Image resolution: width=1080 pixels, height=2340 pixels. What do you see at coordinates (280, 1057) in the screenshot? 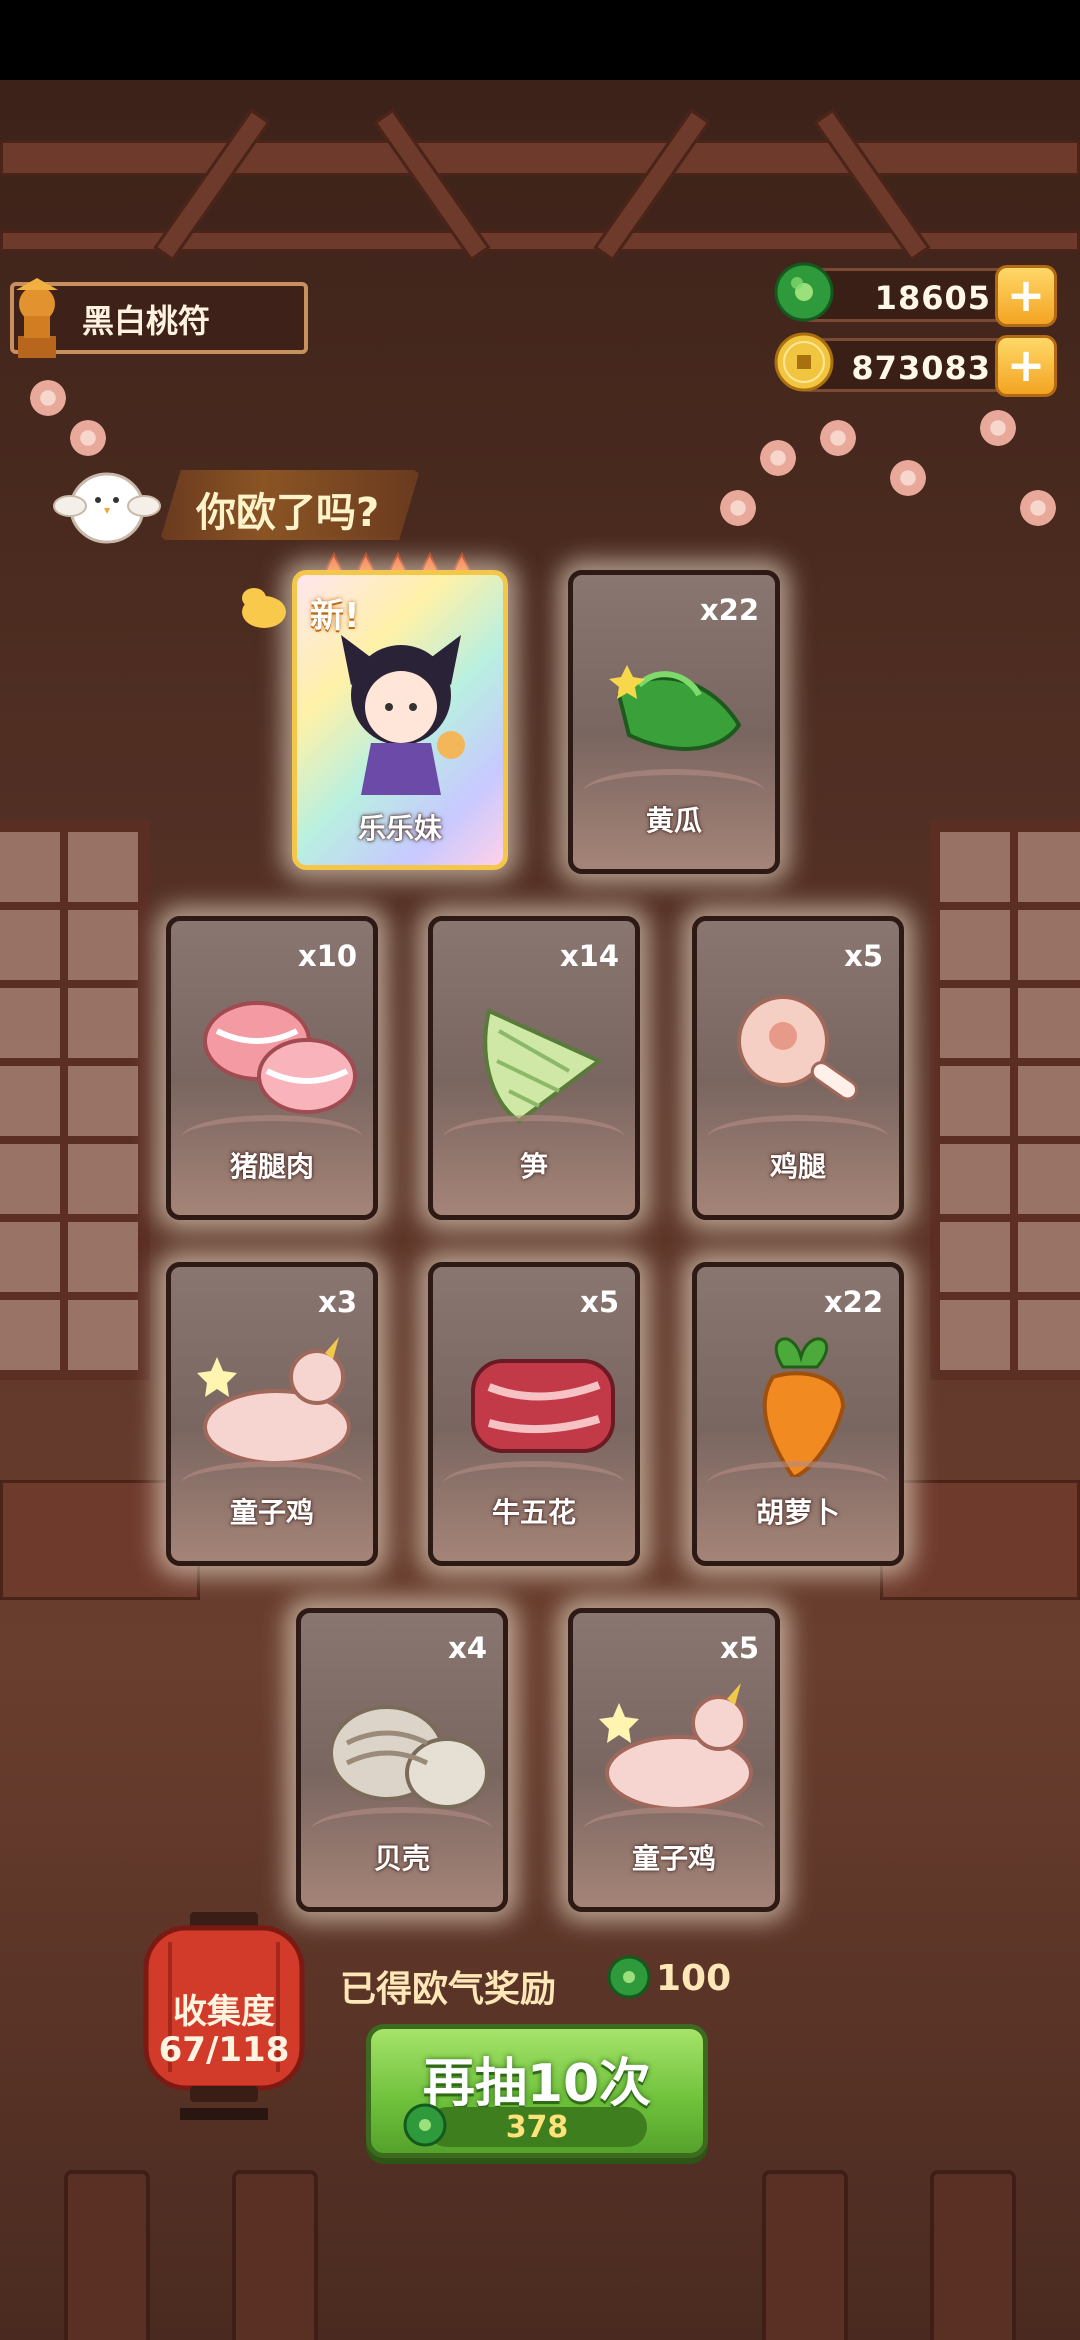
I see `pork-leg-icon` at bounding box center [280, 1057].